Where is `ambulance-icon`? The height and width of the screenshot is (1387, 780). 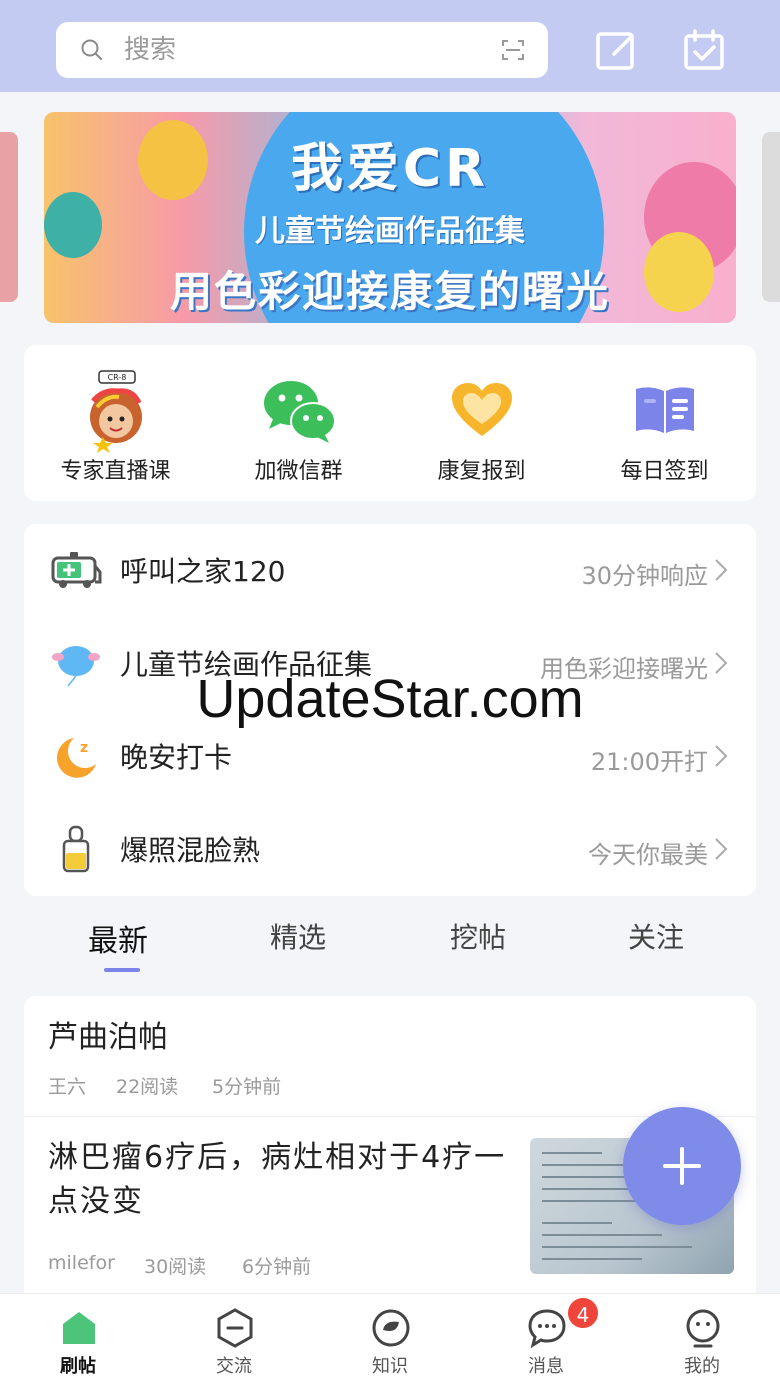
ambulance-icon is located at coordinates (76, 570).